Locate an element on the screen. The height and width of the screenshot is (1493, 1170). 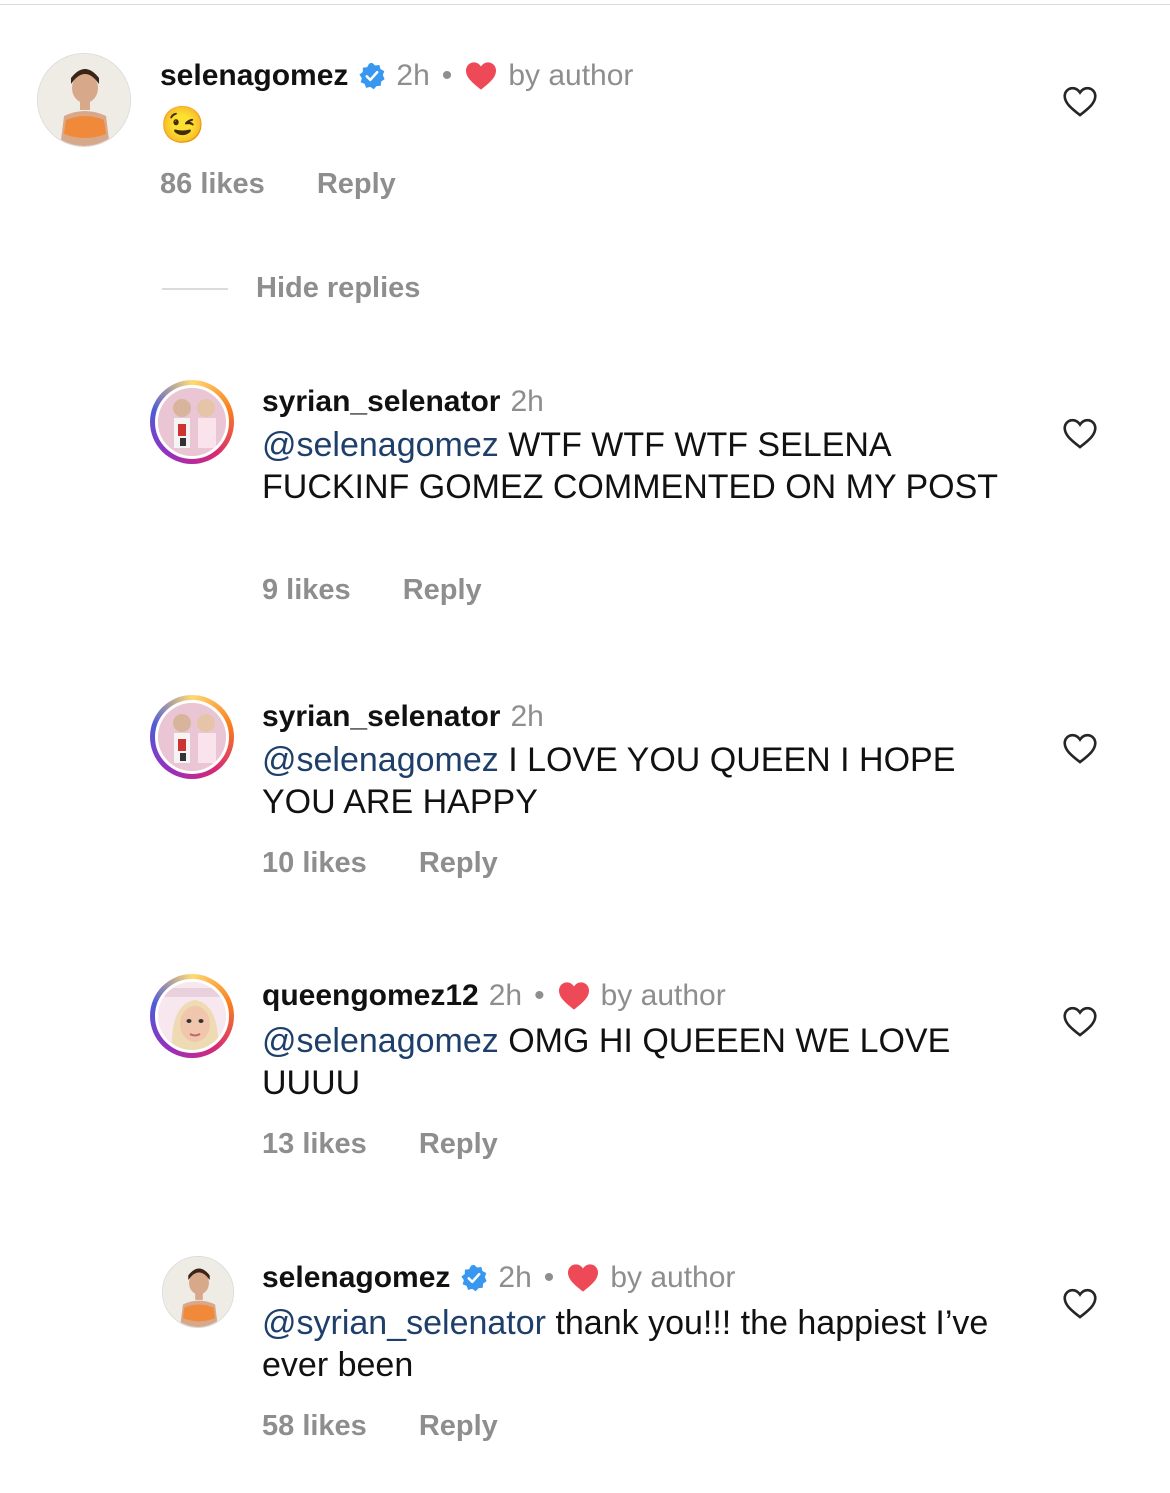
likes-count: 13 likes is located at coordinates (314, 1144).